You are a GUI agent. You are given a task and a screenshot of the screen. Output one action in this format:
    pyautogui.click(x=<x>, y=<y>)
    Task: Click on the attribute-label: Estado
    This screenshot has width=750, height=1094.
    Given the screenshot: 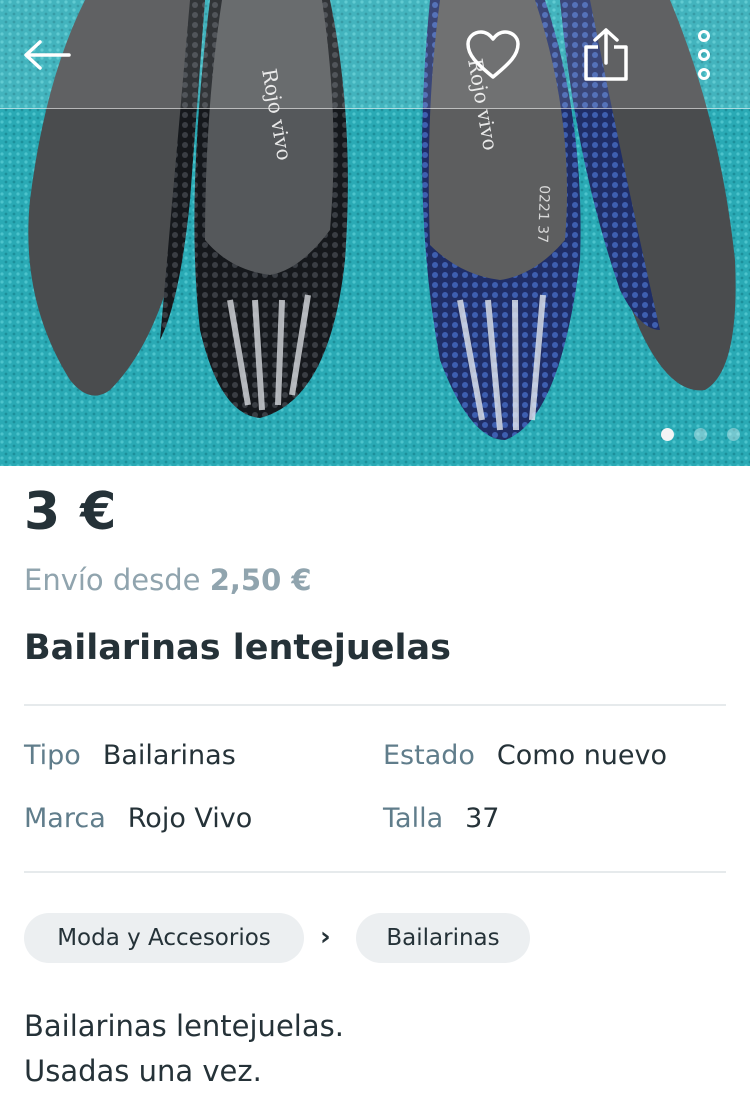 What is the action you would take?
    pyautogui.click(x=429, y=755)
    